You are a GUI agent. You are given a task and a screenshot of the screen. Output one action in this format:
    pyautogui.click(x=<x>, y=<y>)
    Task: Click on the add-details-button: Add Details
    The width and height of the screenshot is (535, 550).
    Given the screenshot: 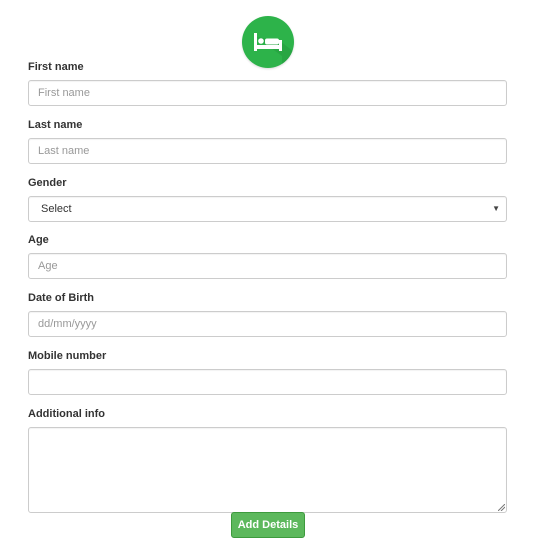 What is the action you would take?
    pyautogui.click(x=268, y=525)
    